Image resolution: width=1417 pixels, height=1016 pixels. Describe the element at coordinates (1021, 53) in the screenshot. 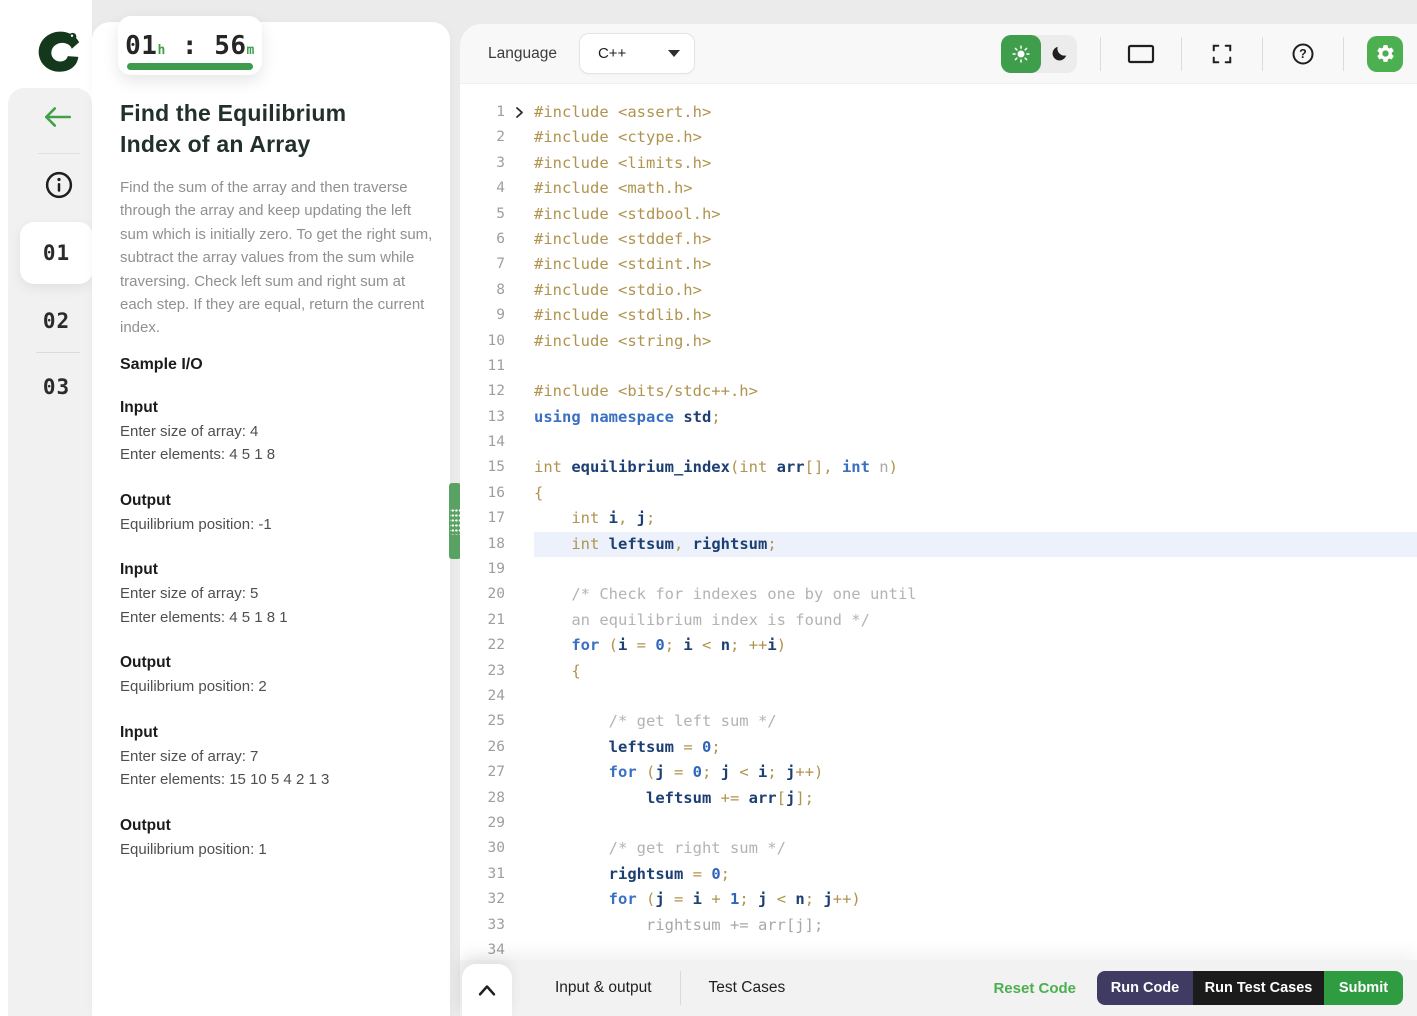

I see `light-mode-button` at that location.